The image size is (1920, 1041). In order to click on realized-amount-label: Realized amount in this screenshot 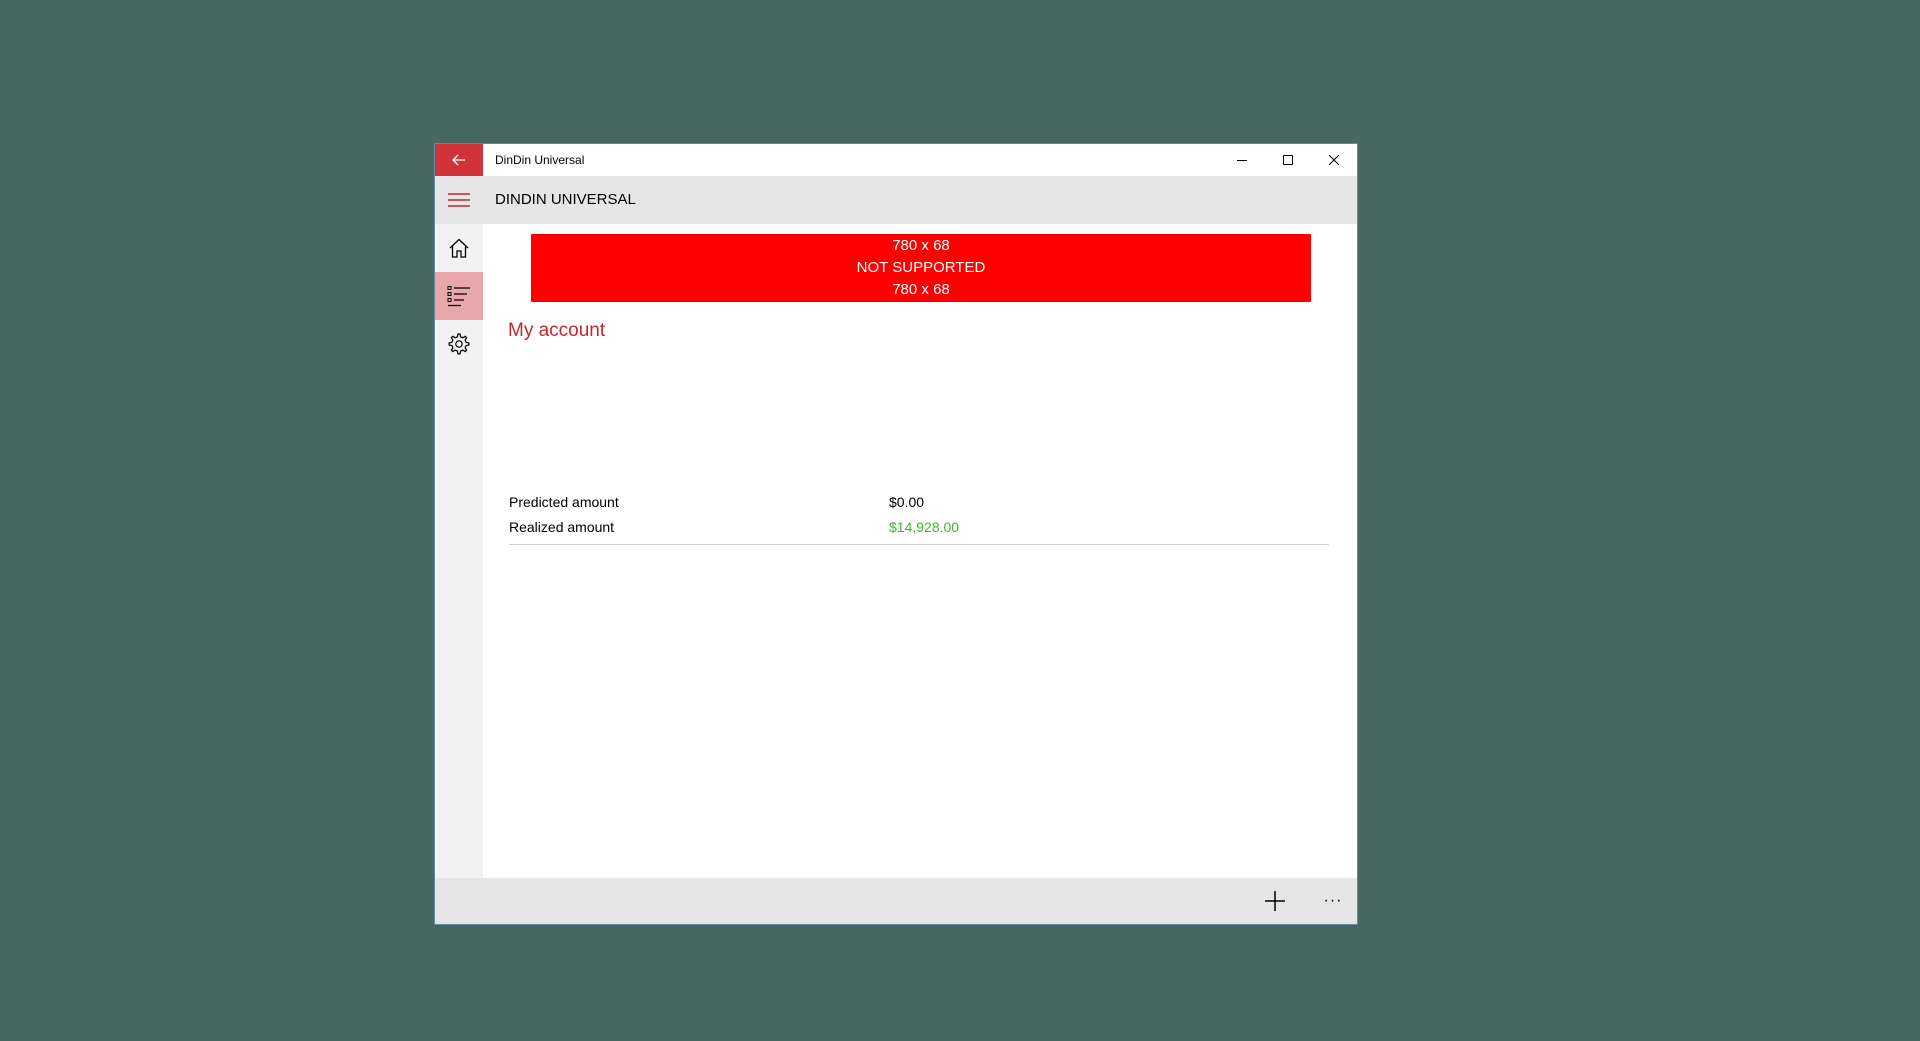, I will do `click(562, 527)`.